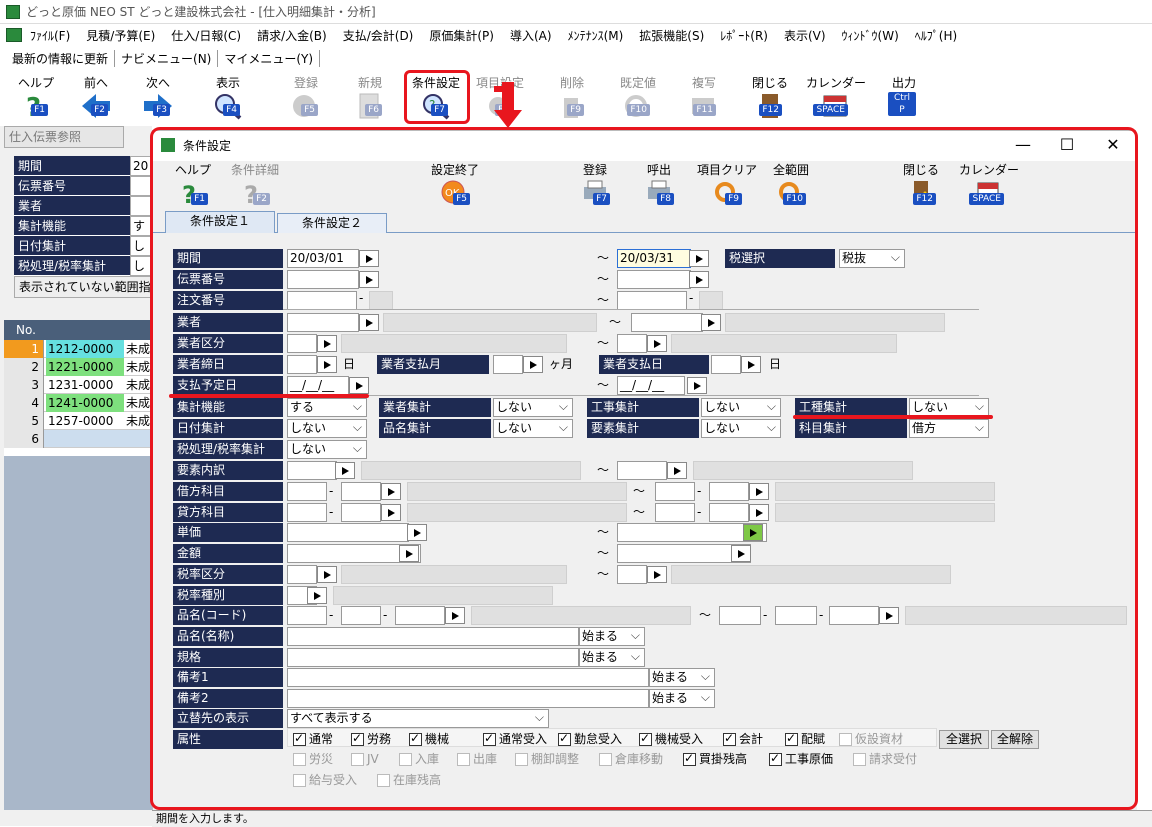 This screenshot has width=1152, height=827. I want to click on menu-view: 表示(V), so click(805, 35).